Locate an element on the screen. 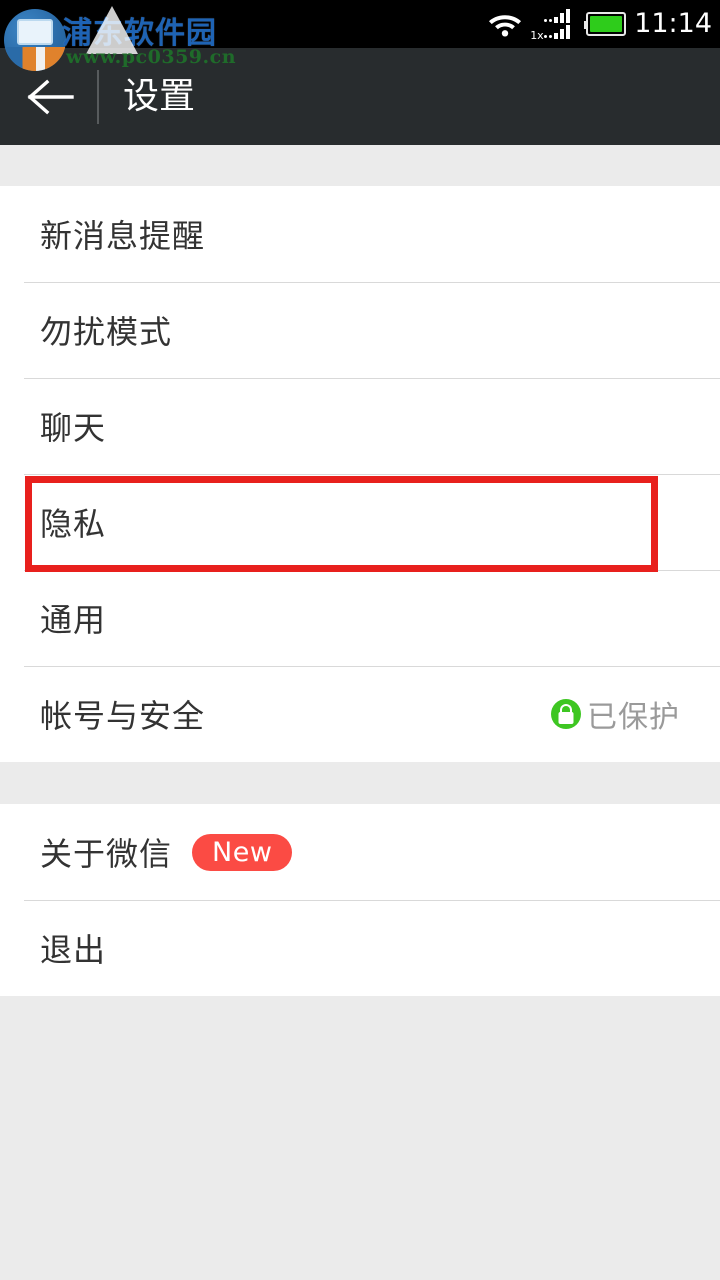 This screenshot has width=720, height=1280. section-gap-middle is located at coordinates (360, 783).